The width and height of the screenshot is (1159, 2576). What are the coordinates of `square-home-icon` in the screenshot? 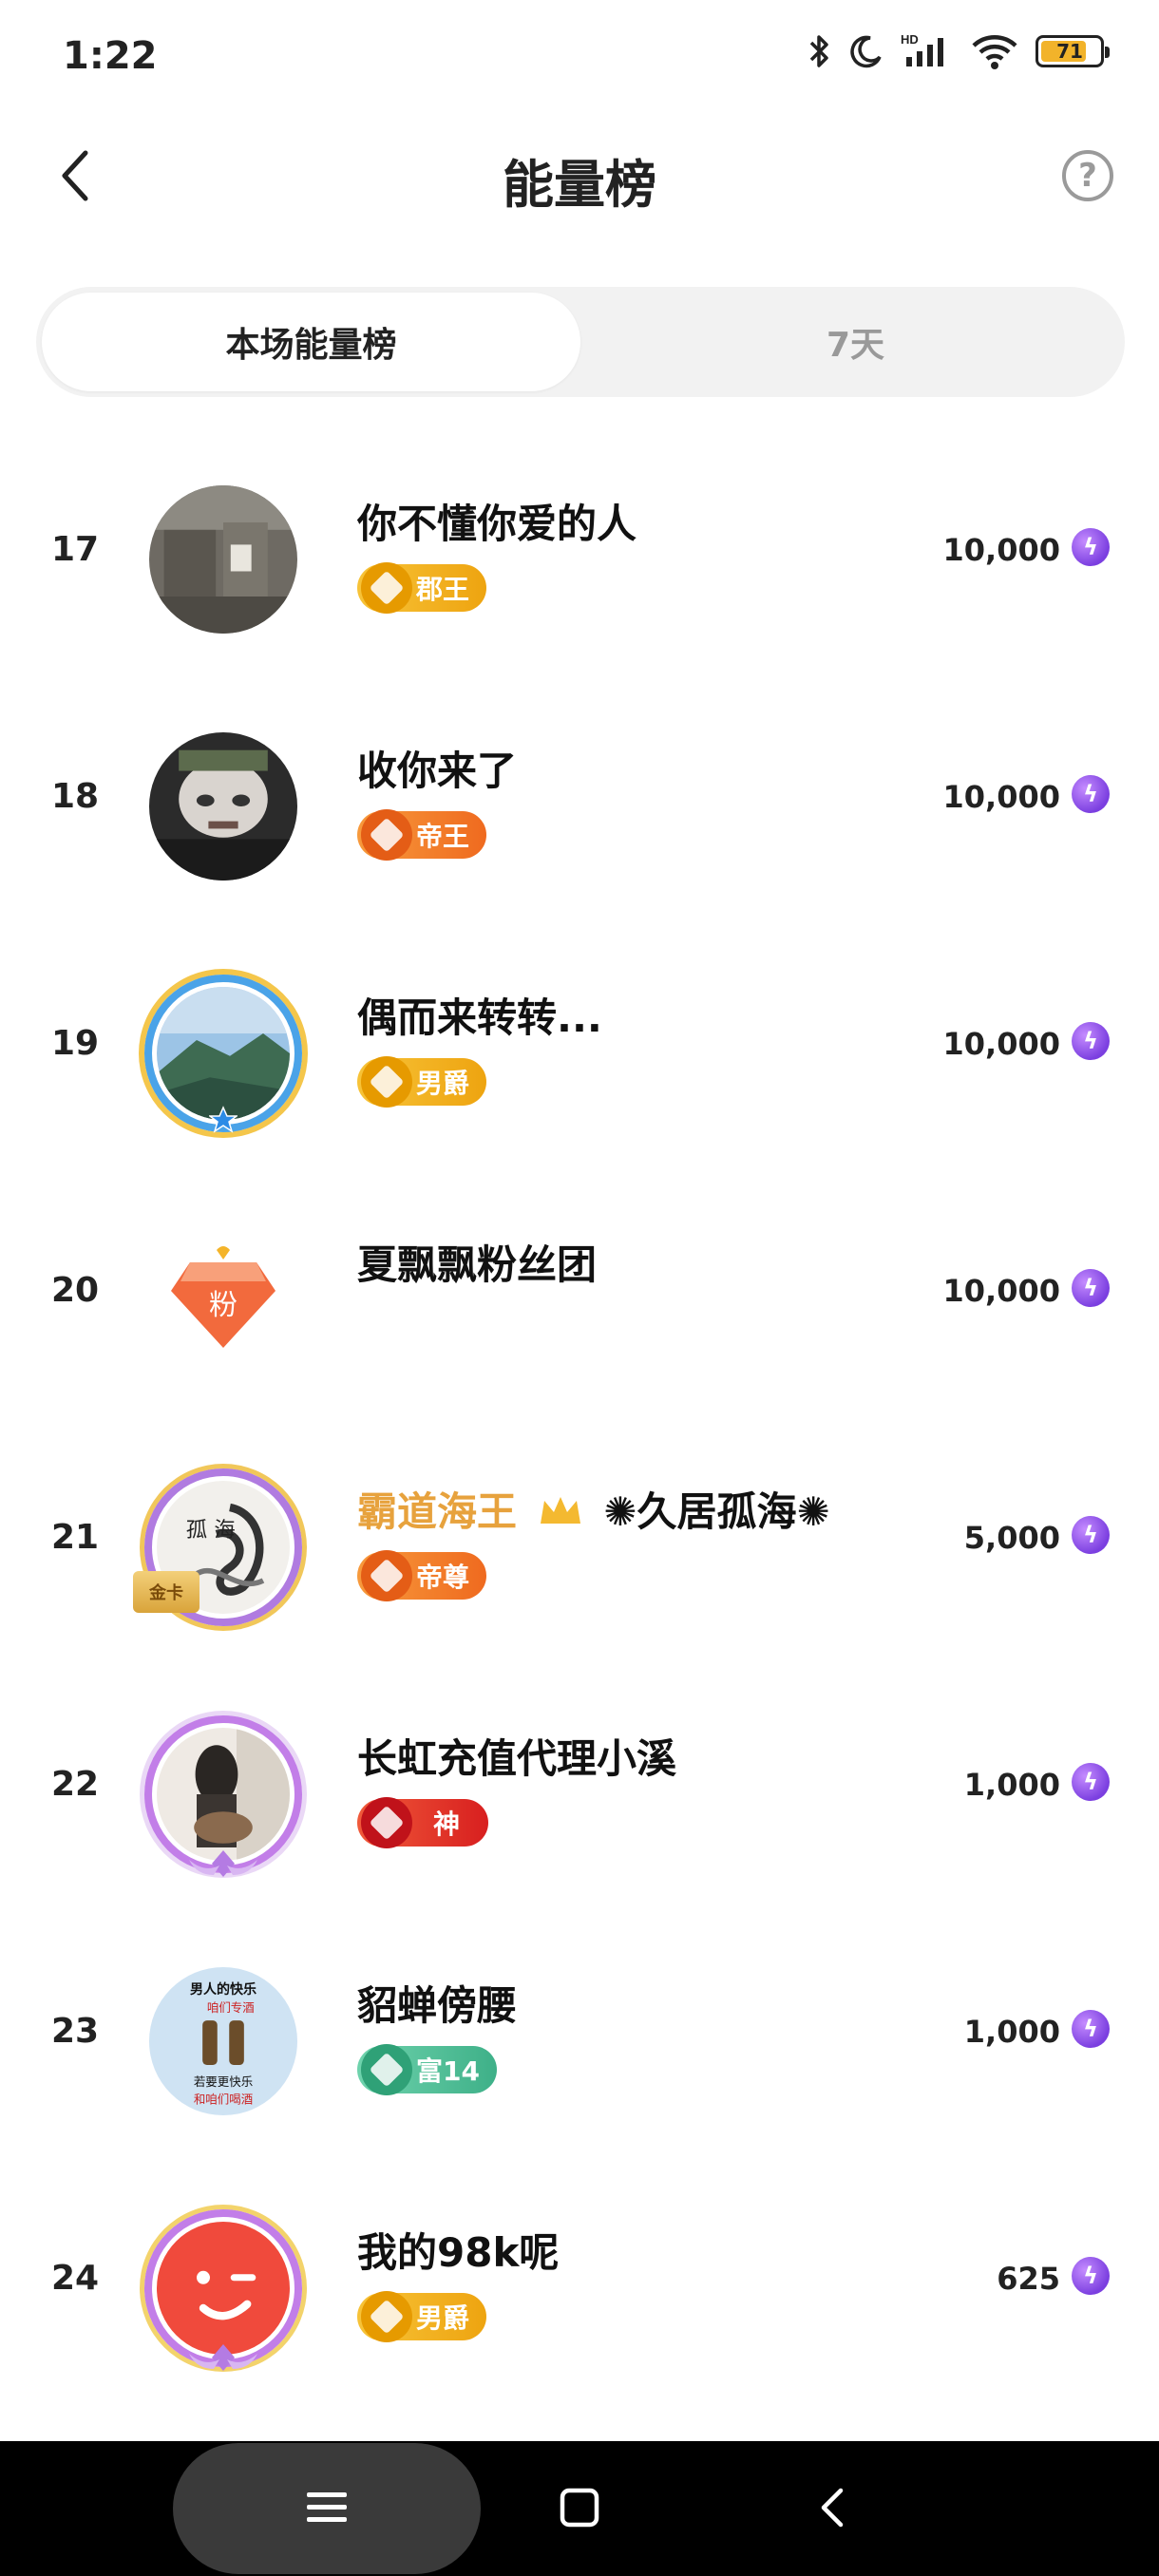 It's located at (579, 2508).